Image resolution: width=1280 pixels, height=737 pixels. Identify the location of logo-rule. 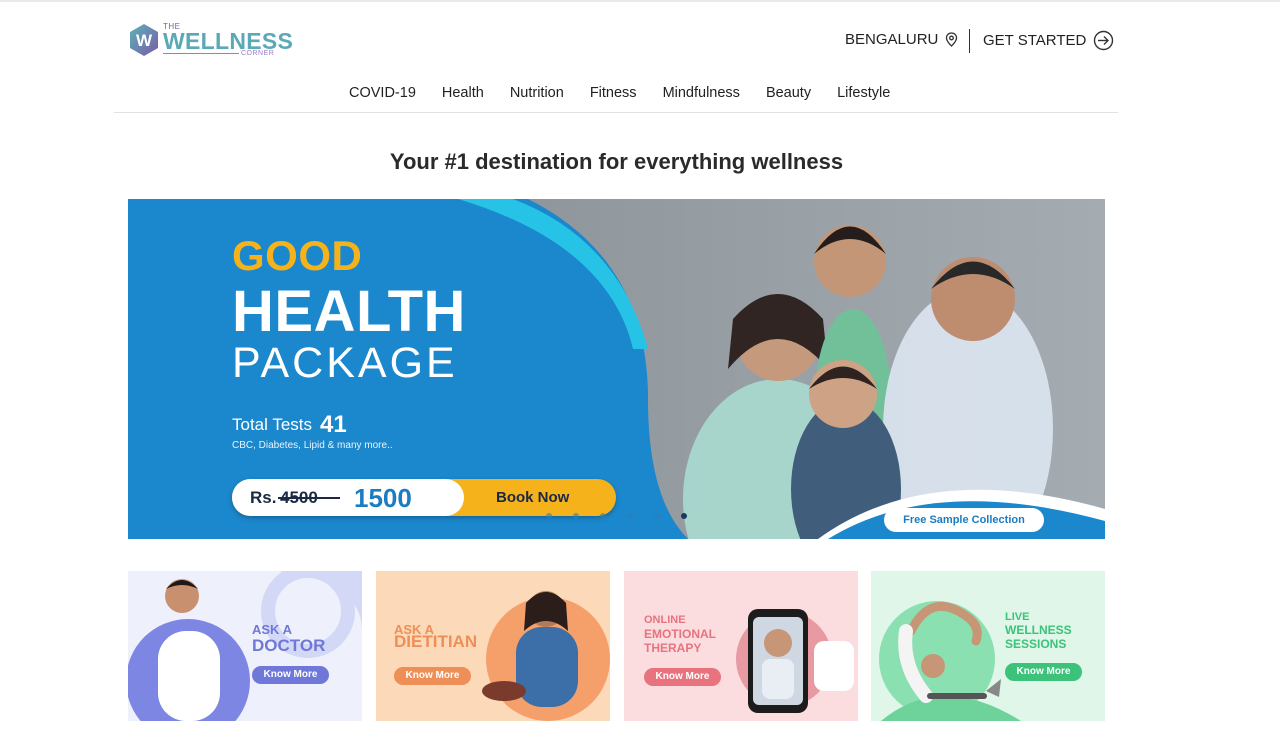
(201, 53).